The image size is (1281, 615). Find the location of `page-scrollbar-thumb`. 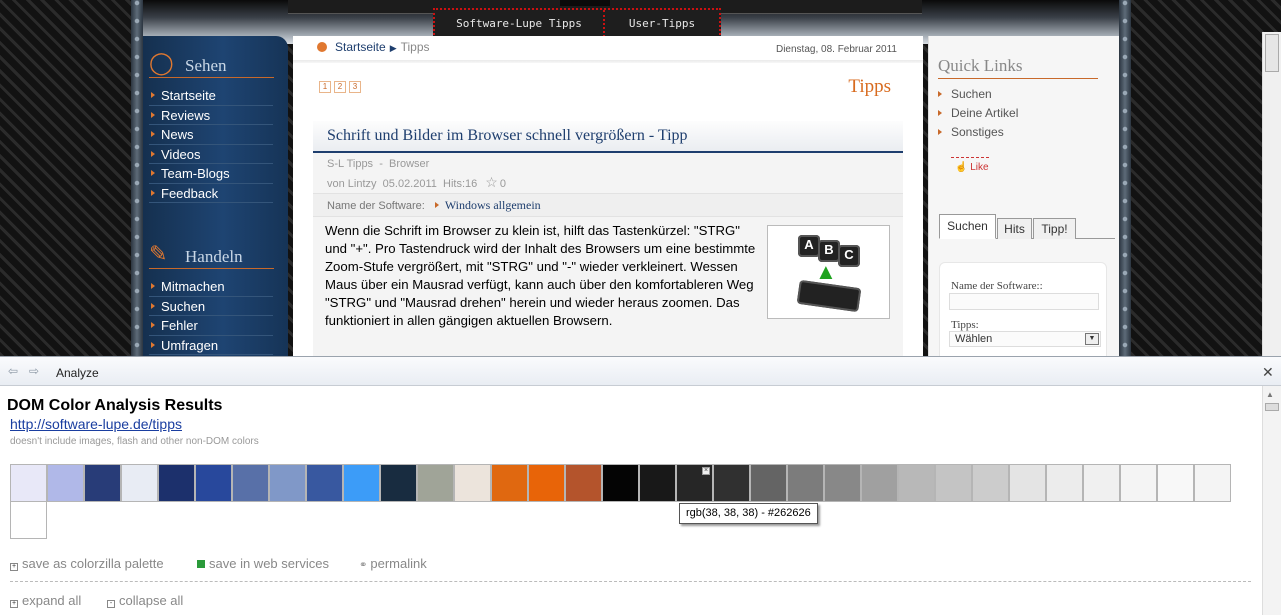

page-scrollbar-thumb is located at coordinates (1272, 53).